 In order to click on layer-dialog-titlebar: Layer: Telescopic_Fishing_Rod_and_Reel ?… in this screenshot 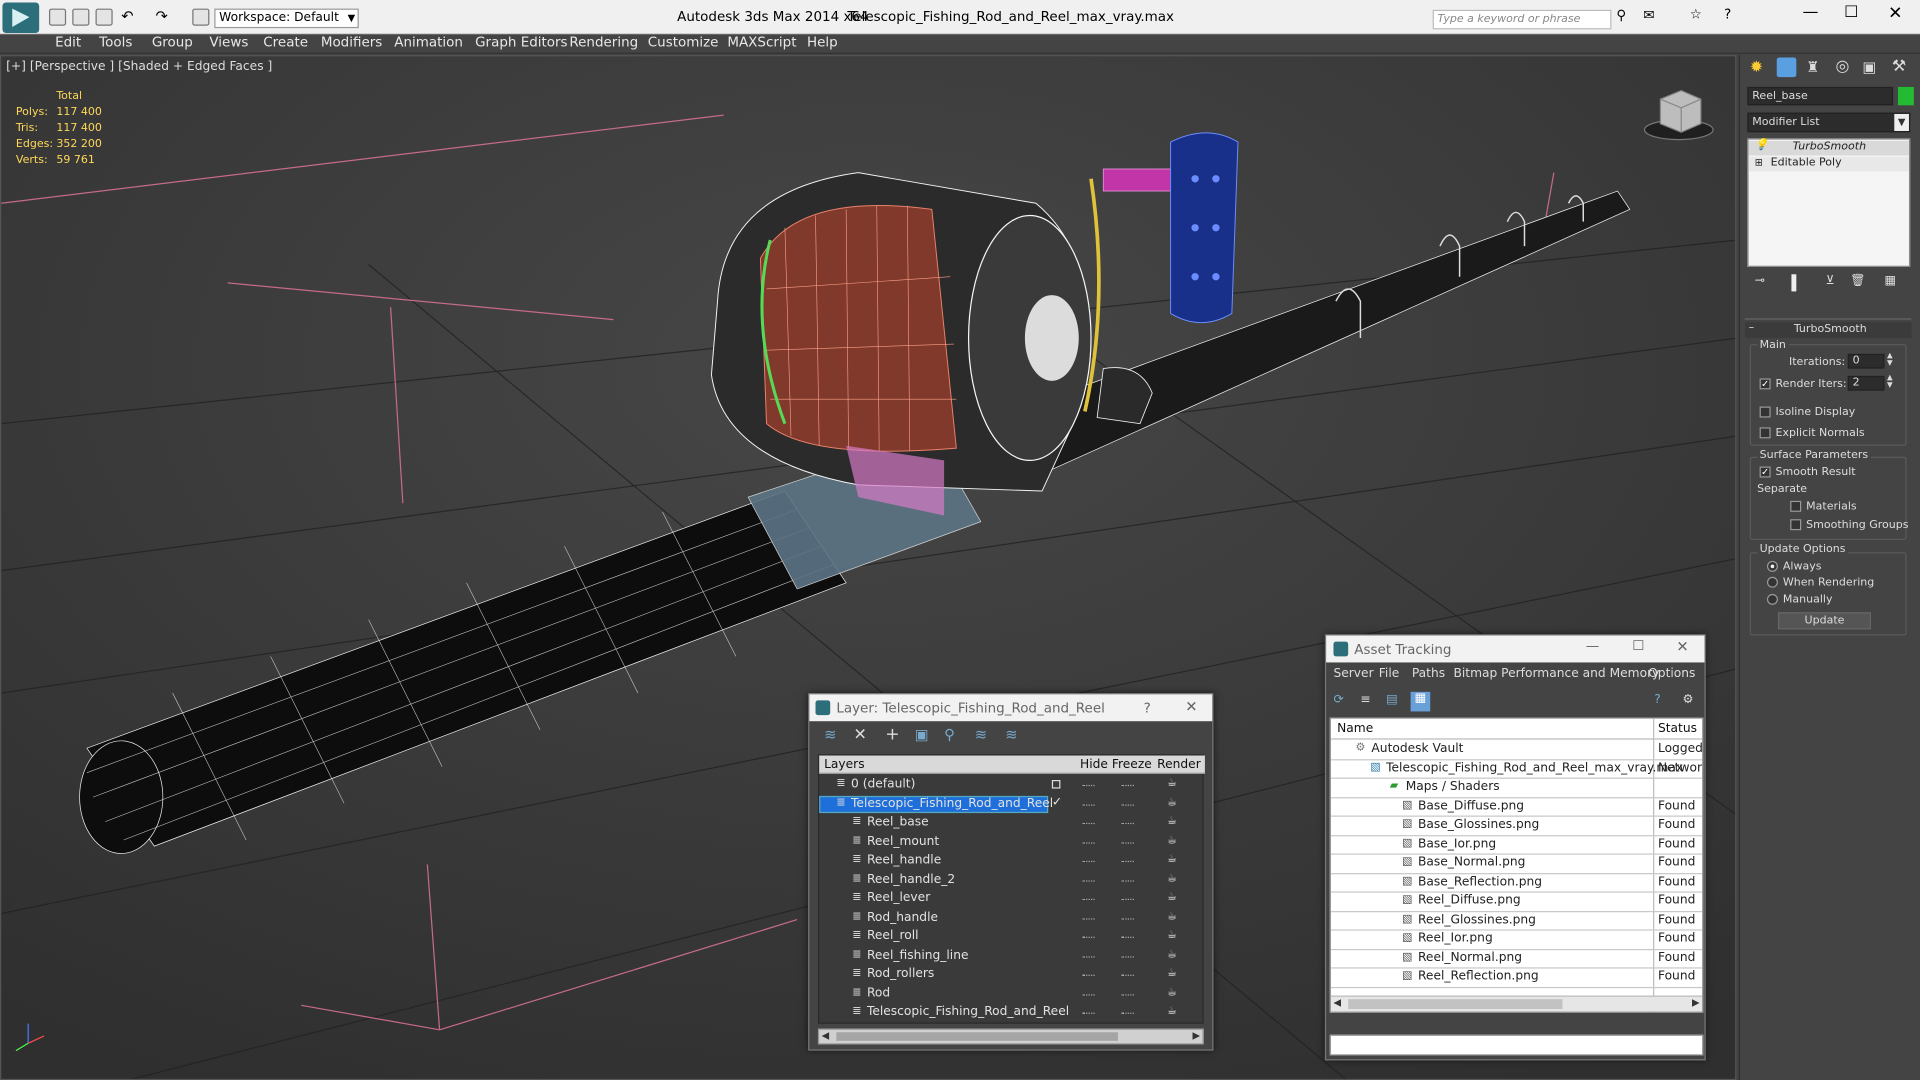, I will do `click(1011, 708)`.